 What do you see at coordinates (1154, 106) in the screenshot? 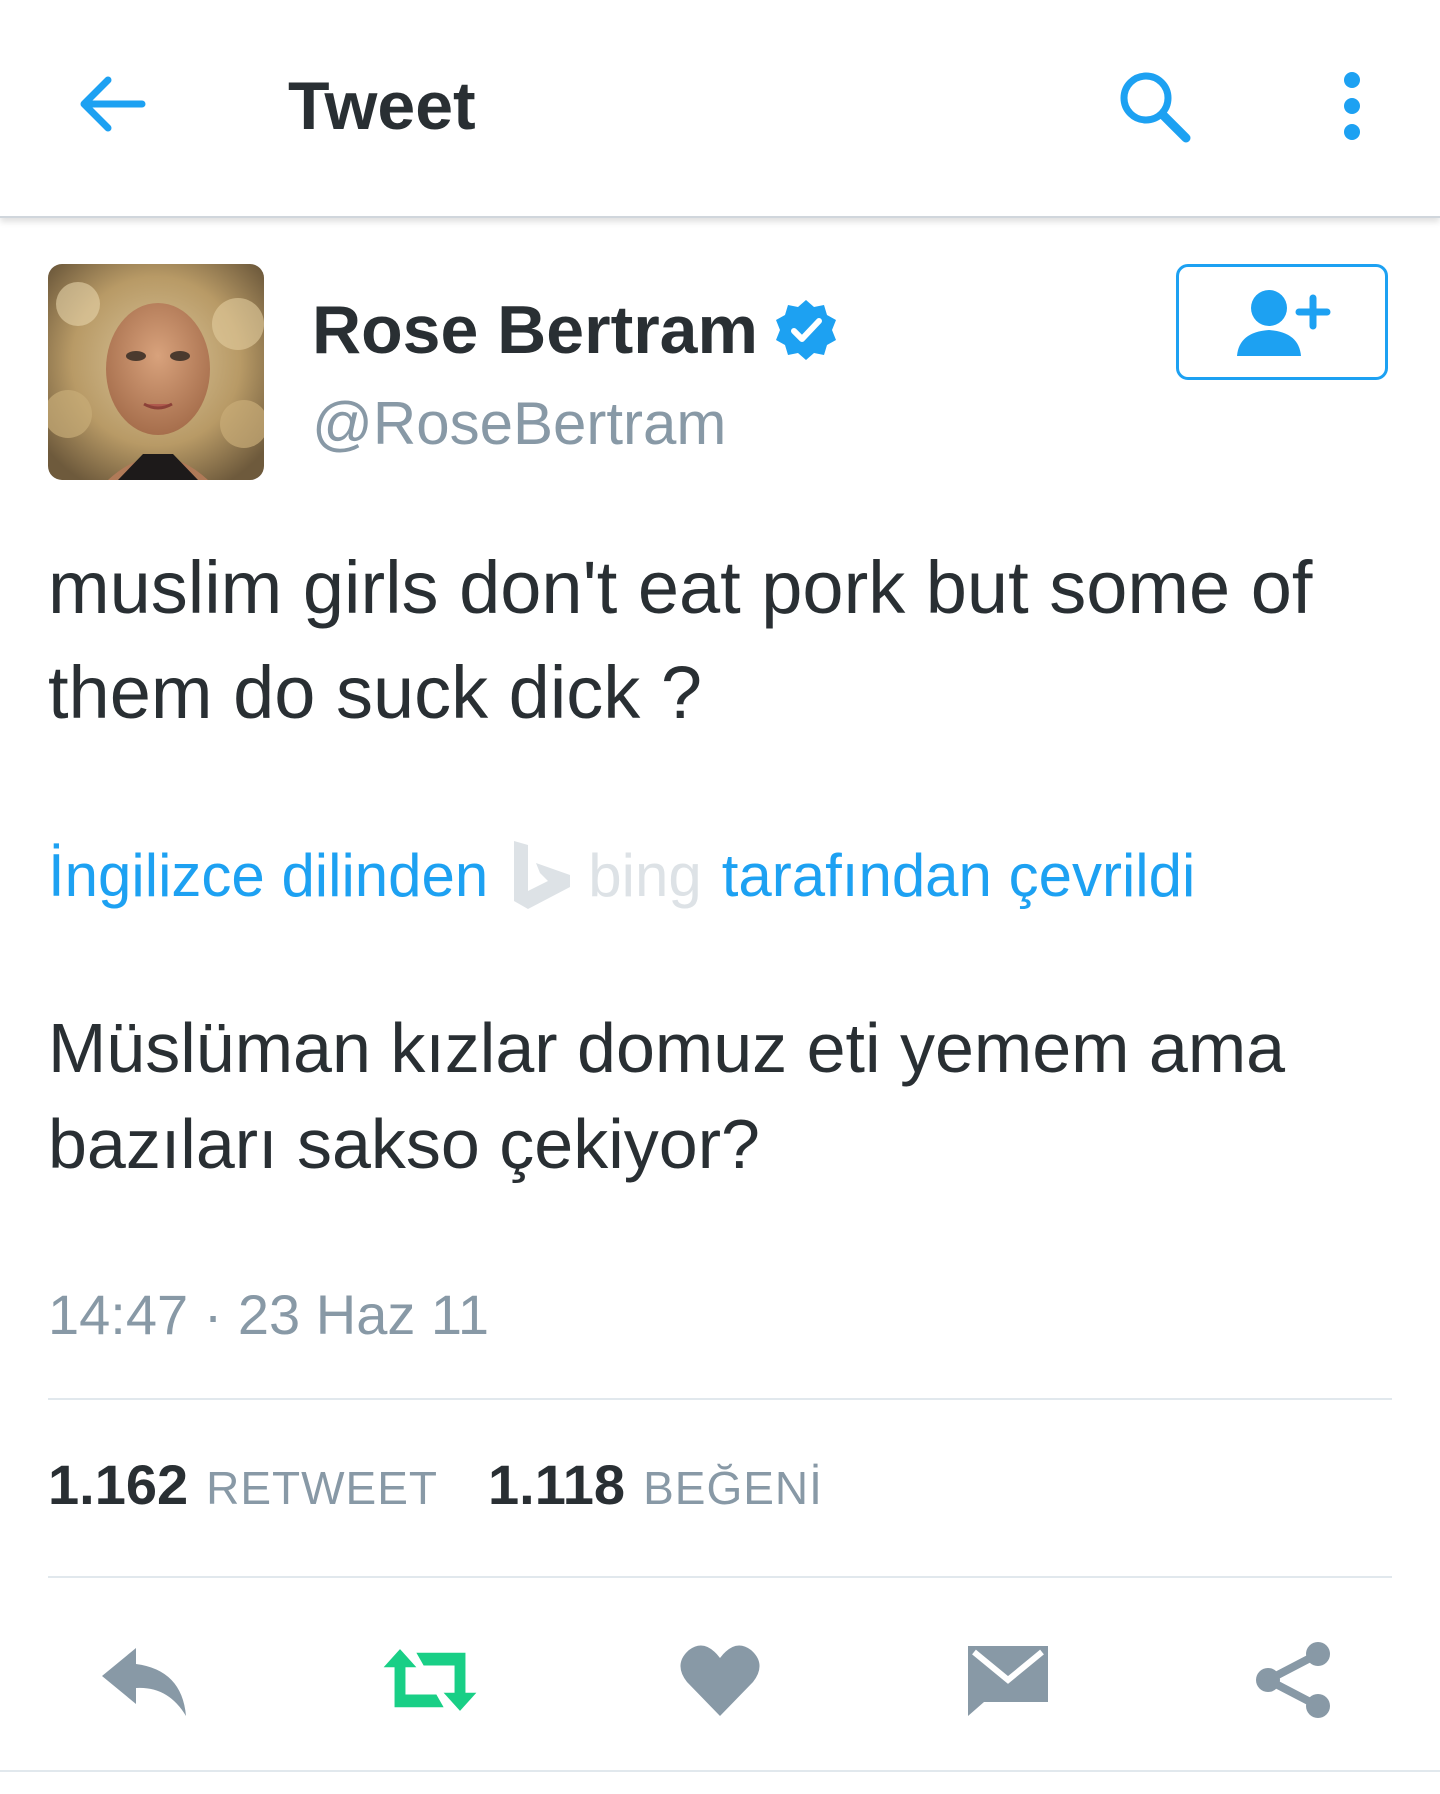
I see `search-icon` at bounding box center [1154, 106].